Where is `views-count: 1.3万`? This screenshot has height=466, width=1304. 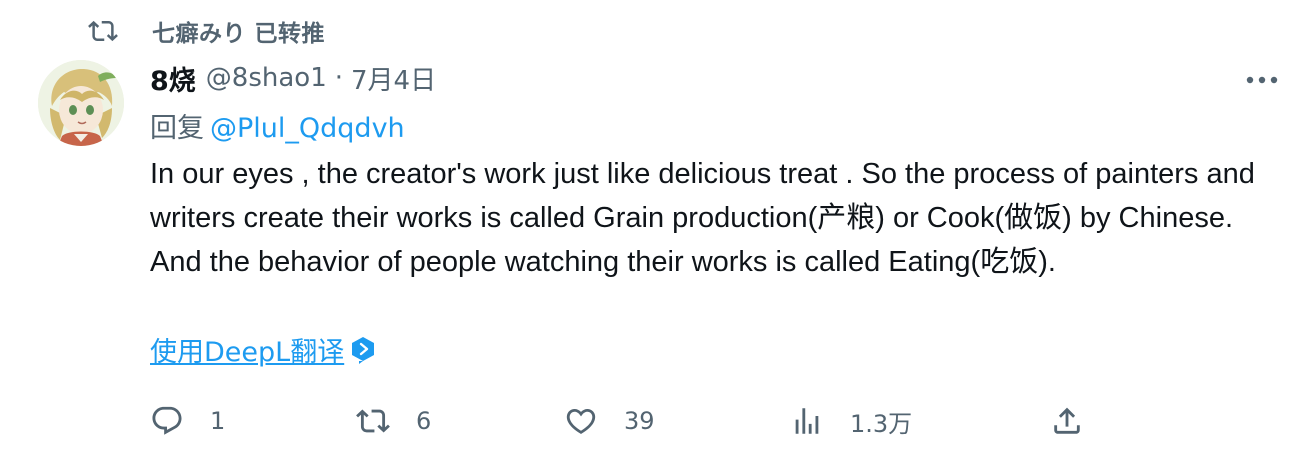
views-count: 1.3万 is located at coordinates (881, 423).